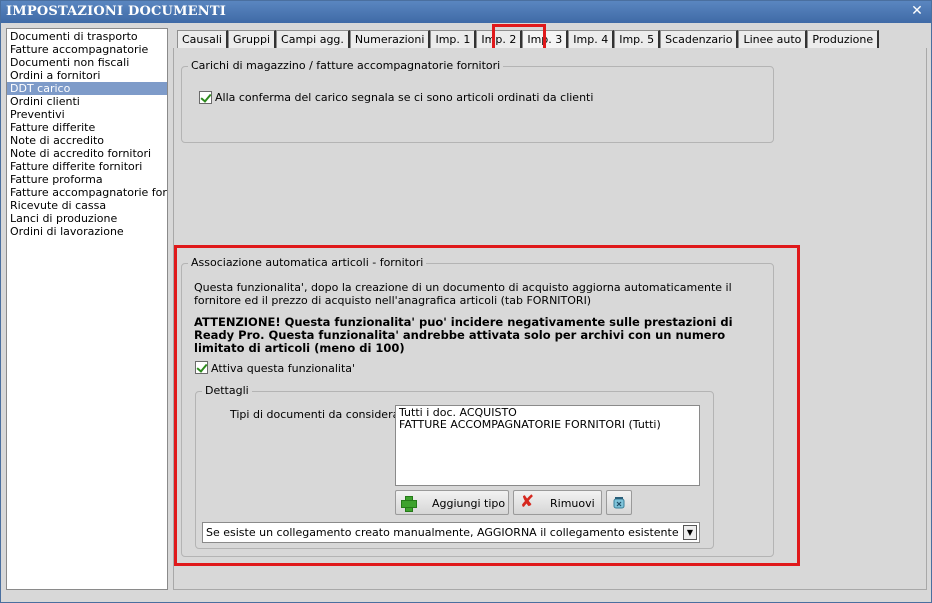 The image size is (932, 603). What do you see at coordinates (453, 39) in the screenshot?
I see `tab-imp-1: Imp. 1` at bounding box center [453, 39].